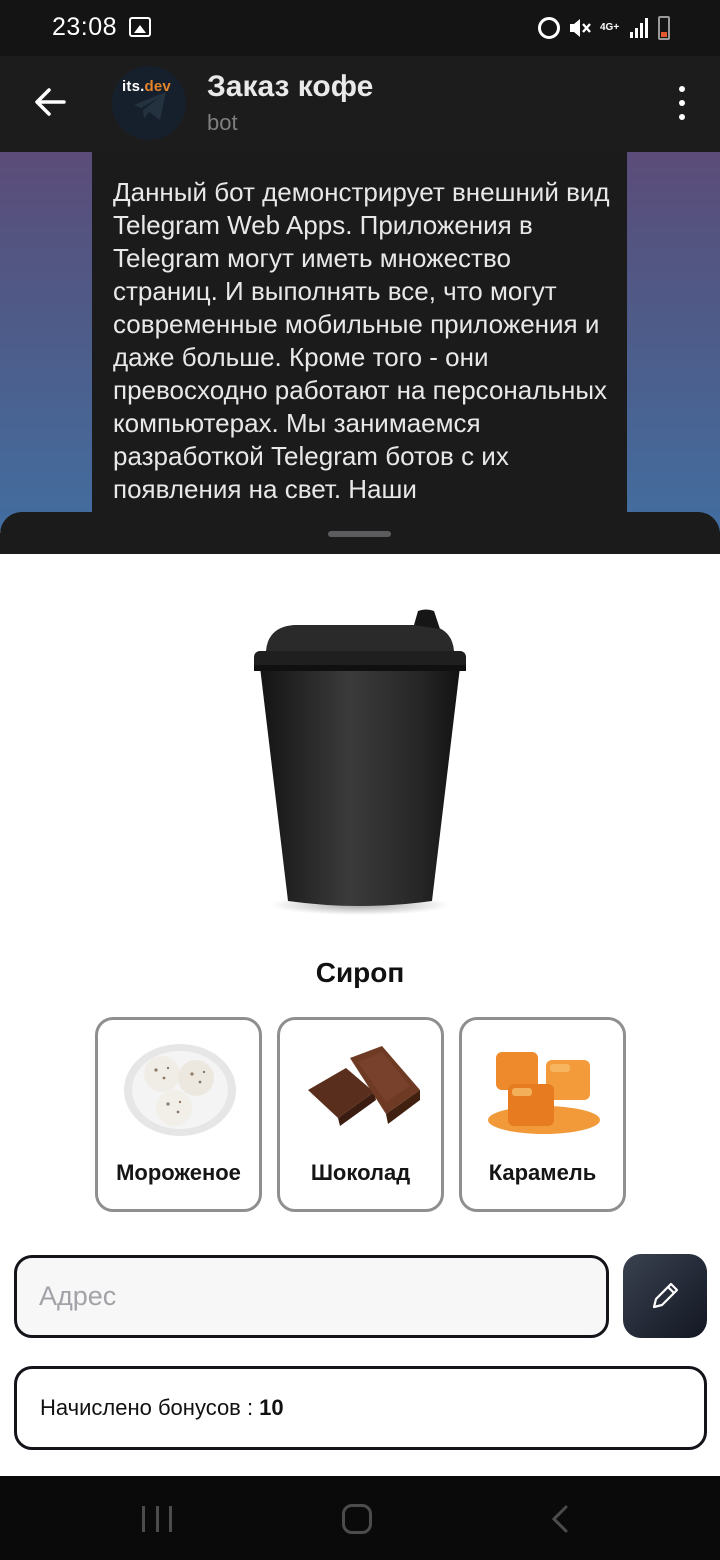 The image size is (720, 1560). I want to click on ice-cream-icon, so click(180, 1090).